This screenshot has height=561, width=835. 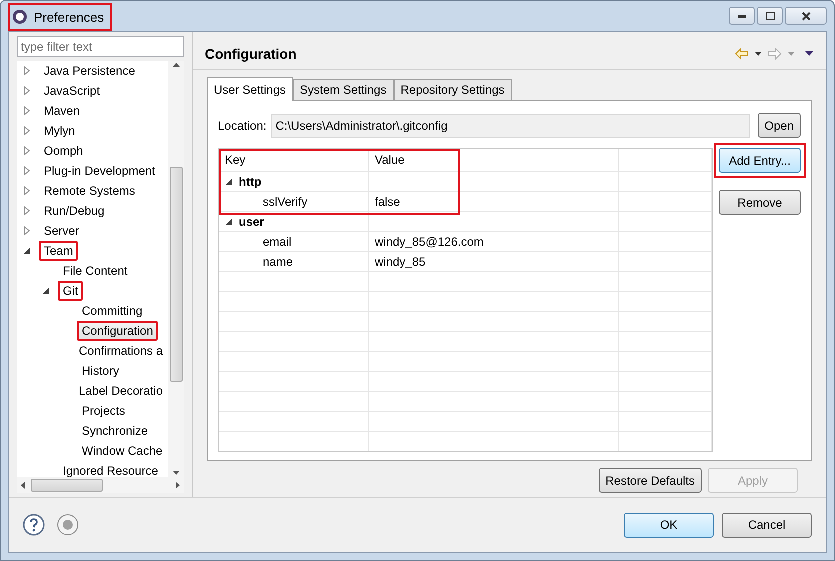 I want to click on tree-item: Committing, so click(x=112, y=311).